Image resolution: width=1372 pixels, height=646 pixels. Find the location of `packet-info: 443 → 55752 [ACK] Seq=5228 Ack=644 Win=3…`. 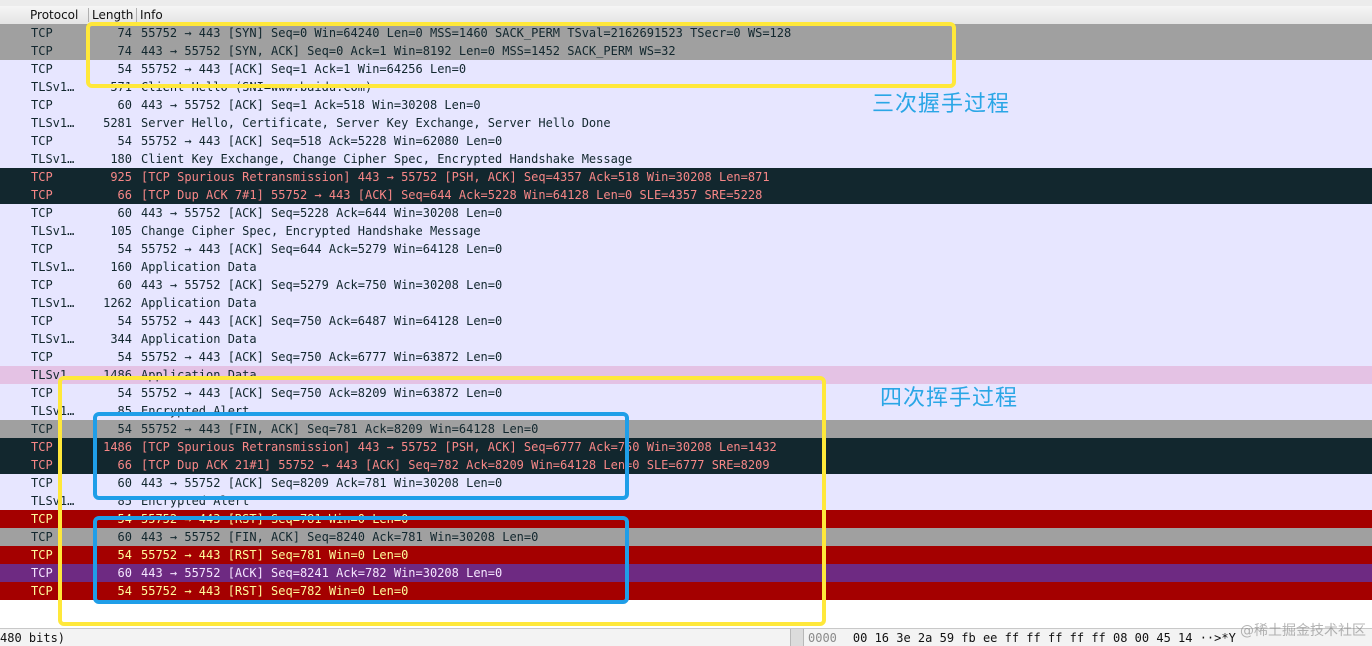

packet-info: 443 → 55752 [ACK] Seq=5228 Ack=644 Win=3… is located at coordinates (322, 213).